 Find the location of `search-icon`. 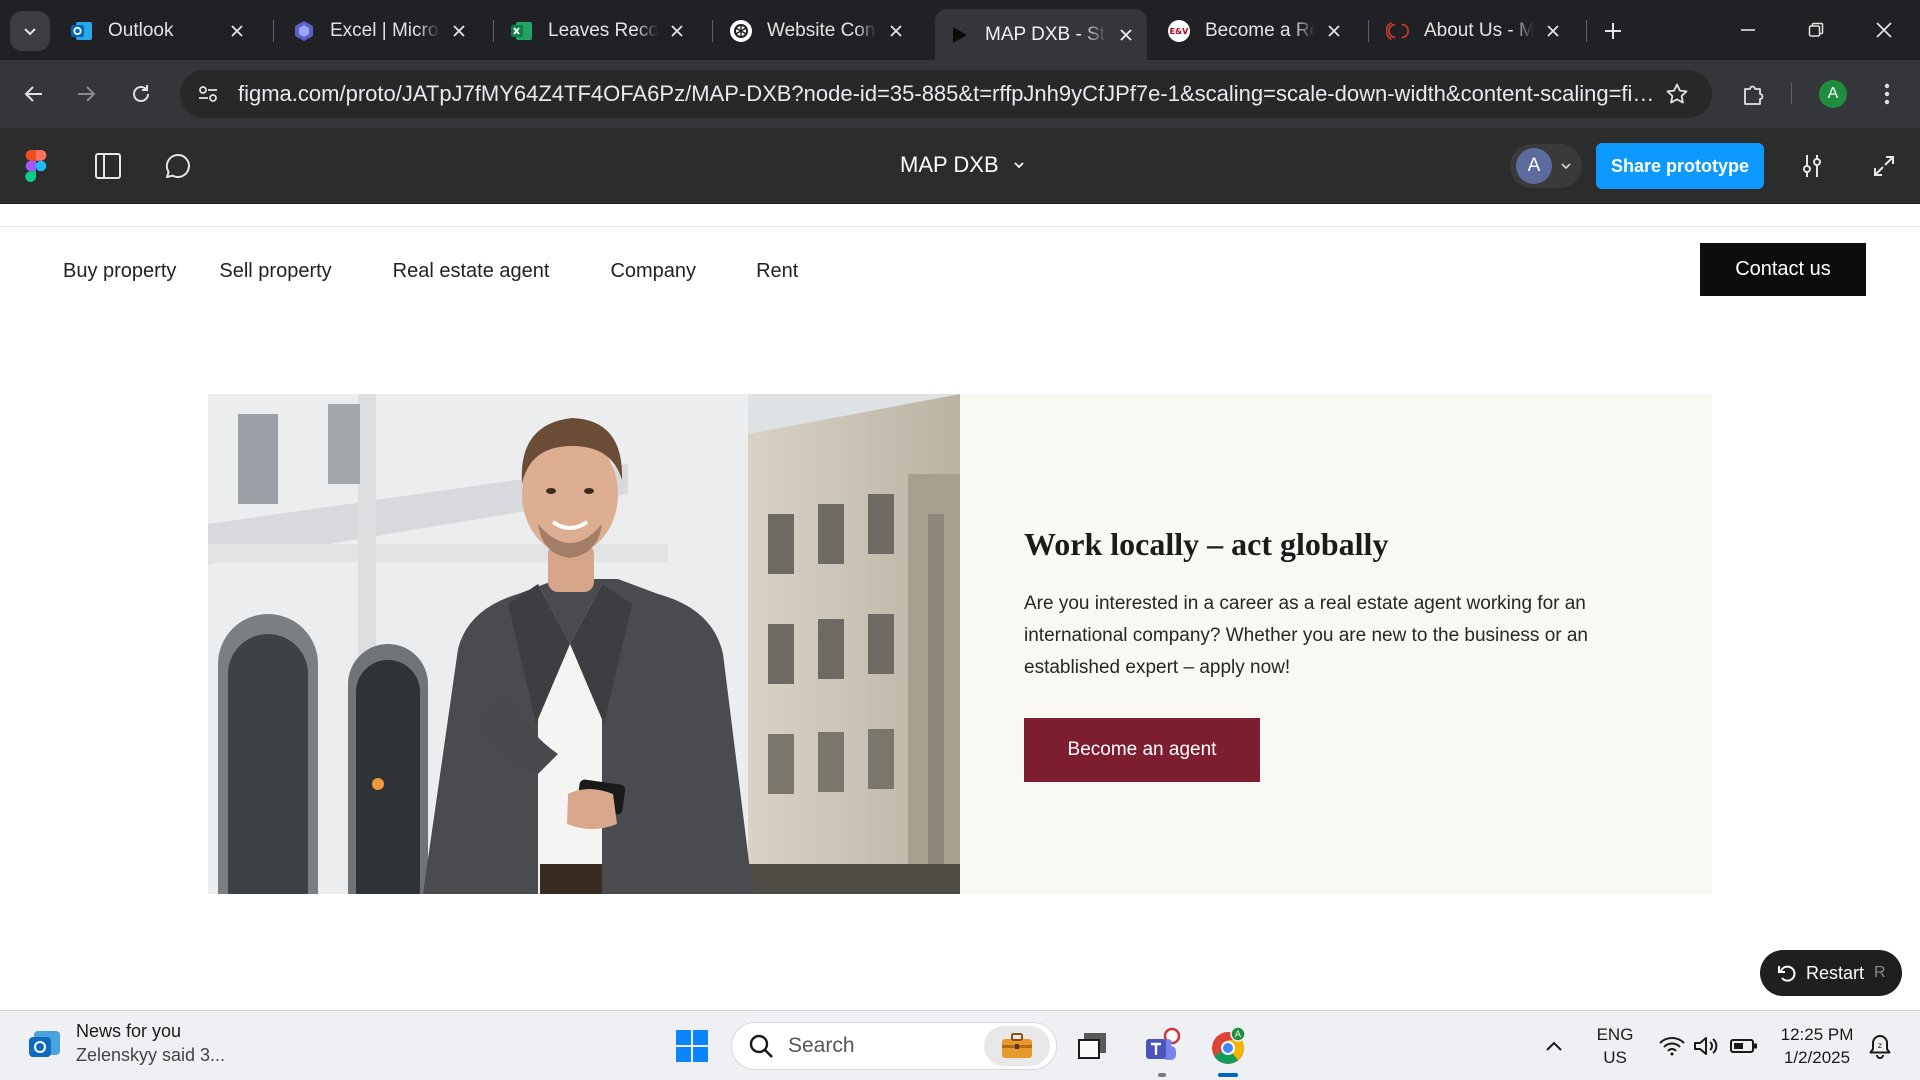

search-icon is located at coordinates (761, 1046).